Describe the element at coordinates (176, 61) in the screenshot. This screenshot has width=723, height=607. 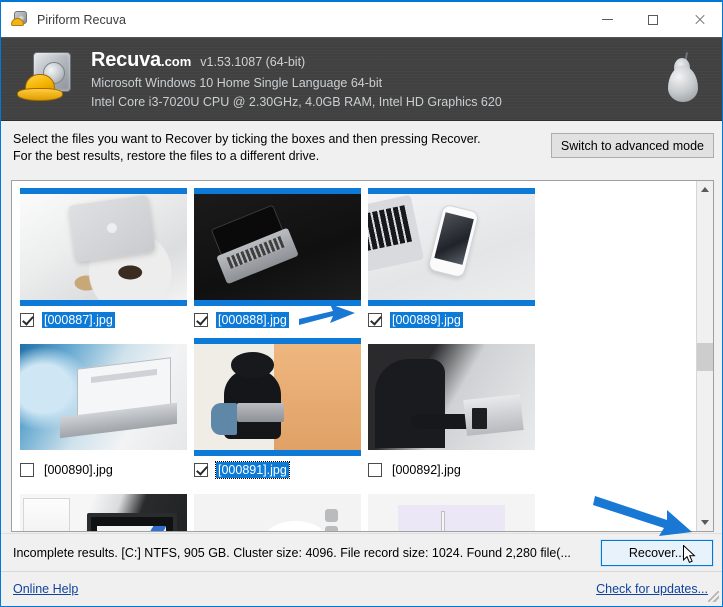
I see `brand-tld: .com` at that location.